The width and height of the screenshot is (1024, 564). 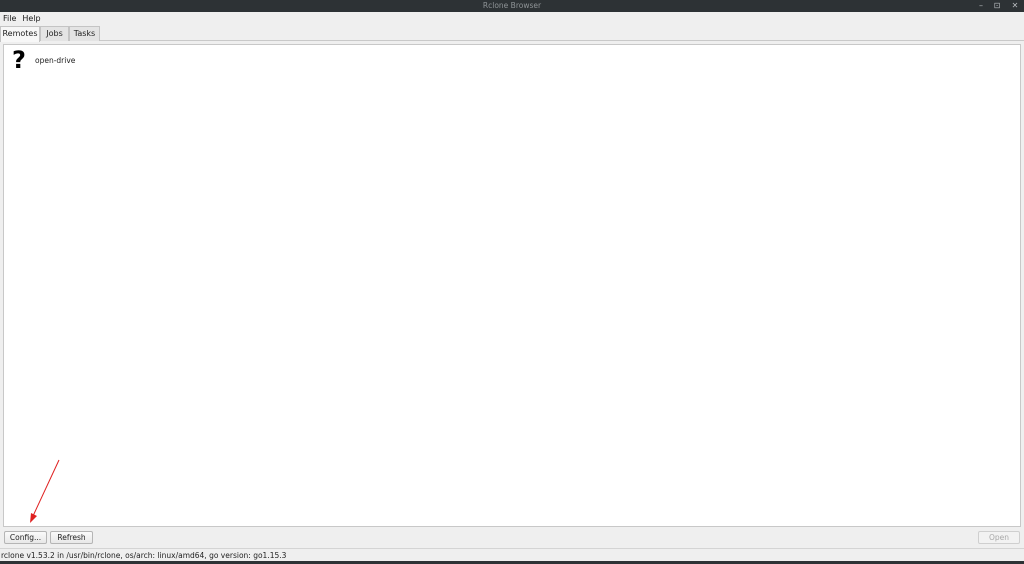 I want to click on menu-help: Help, so click(x=31, y=18).